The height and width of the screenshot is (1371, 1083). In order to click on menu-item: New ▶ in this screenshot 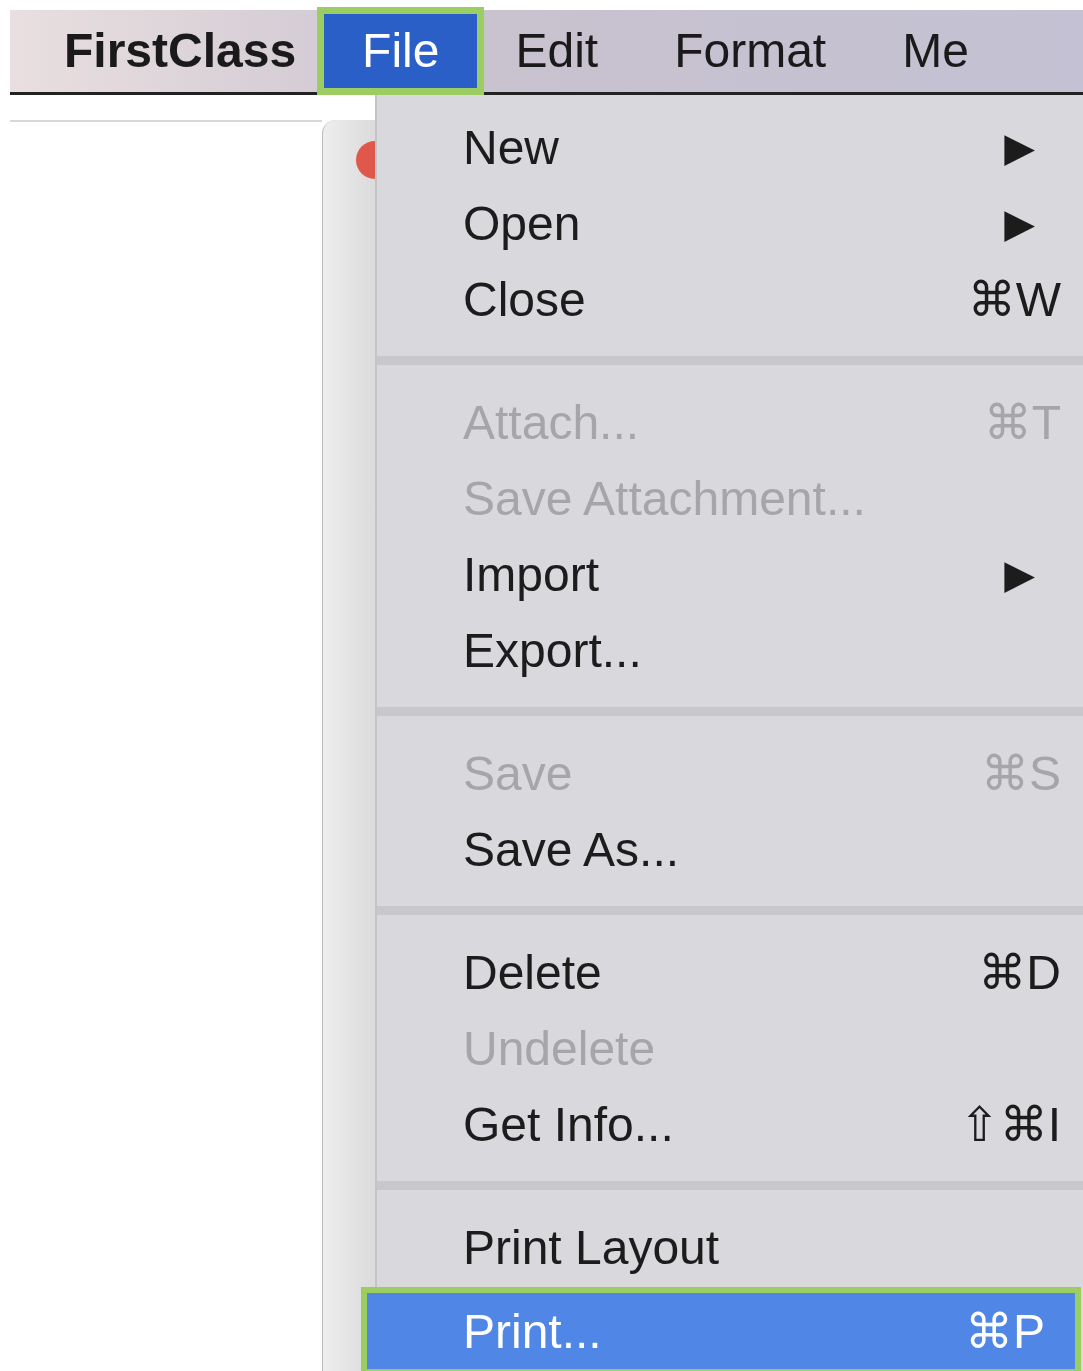, I will do `click(730, 147)`.